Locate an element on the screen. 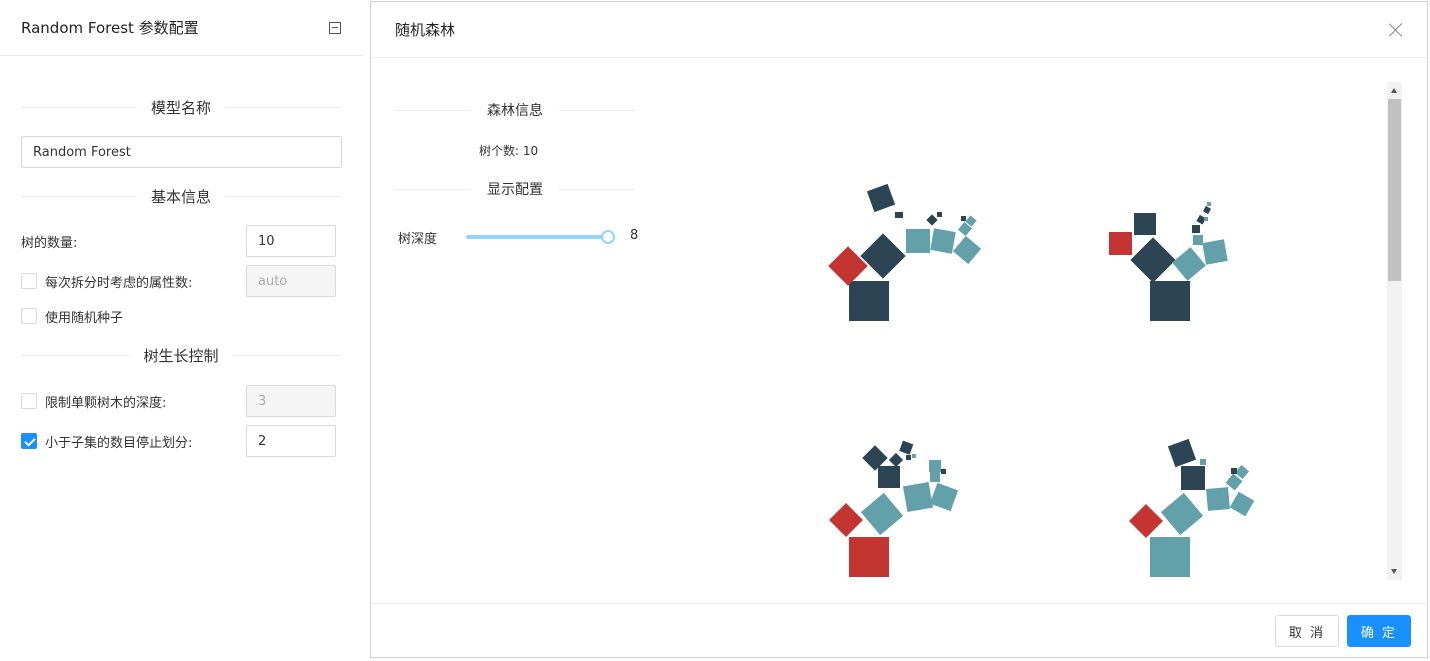 The image size is (1430, 661). features-per-split-label: 每次拆分时考虑的属性数: is located at coordinates (119, 283).